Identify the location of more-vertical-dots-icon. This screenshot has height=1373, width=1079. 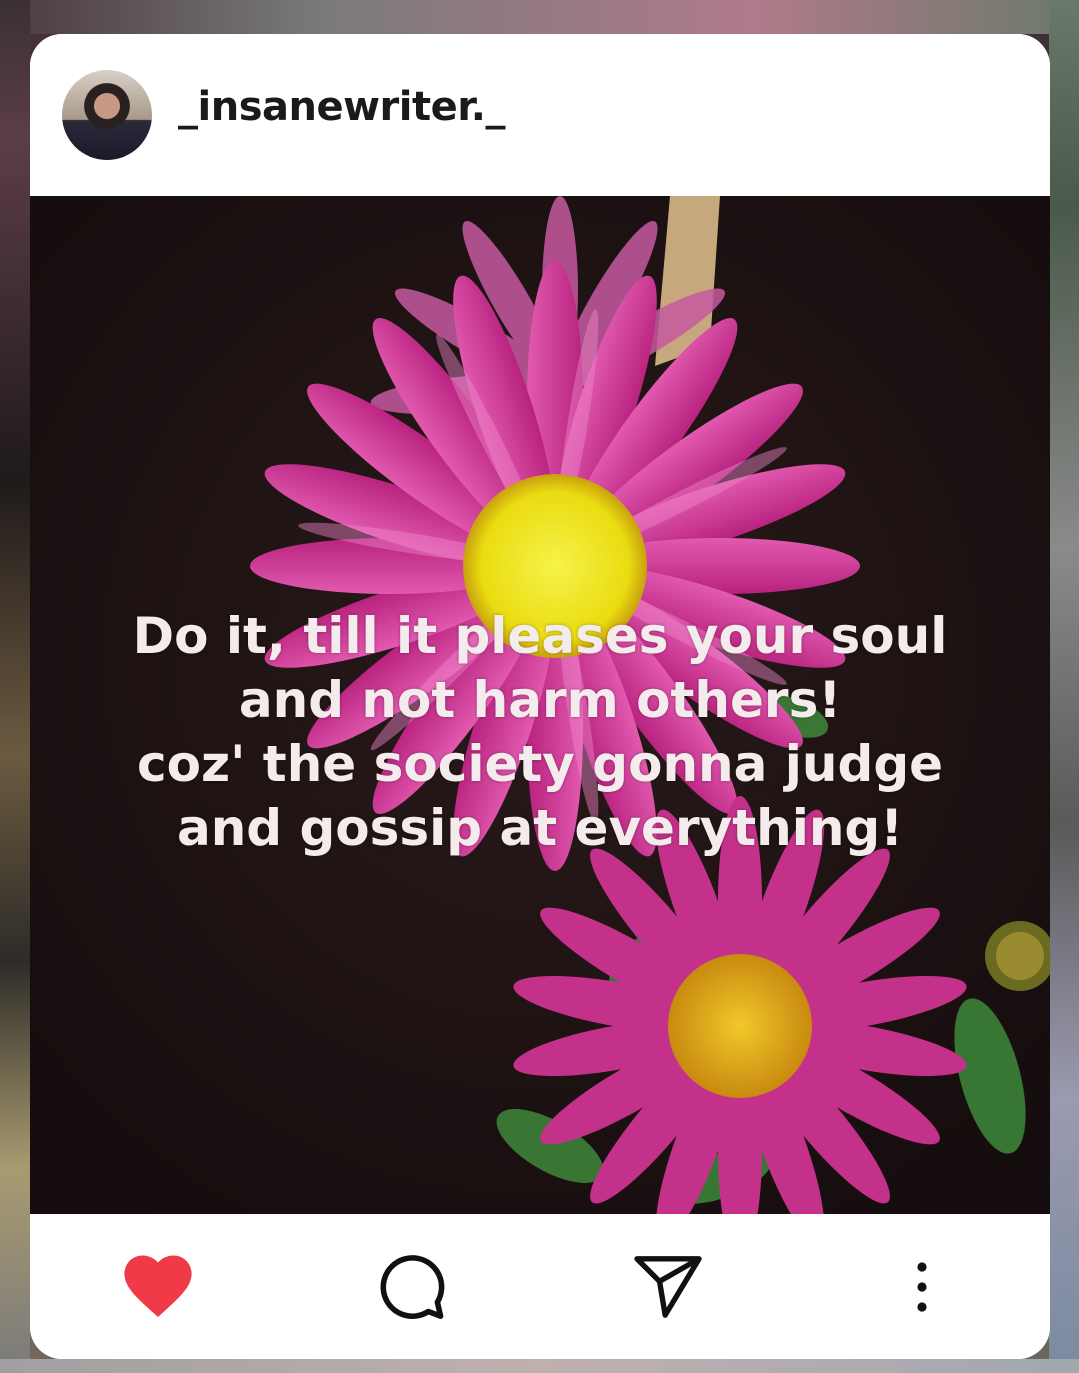
(922, 1287).